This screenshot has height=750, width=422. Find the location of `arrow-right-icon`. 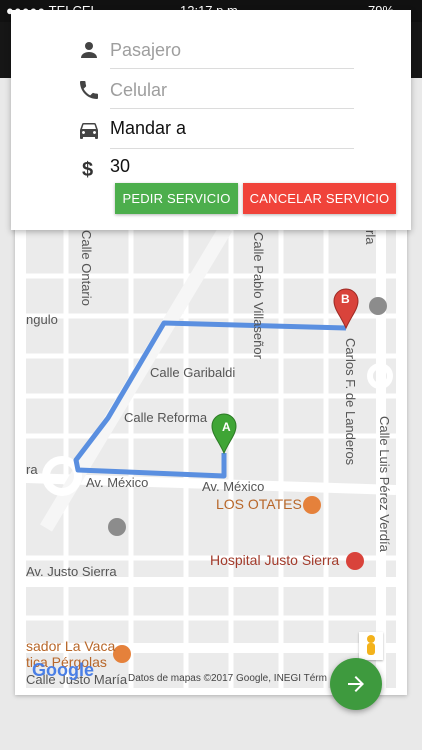

arrow-right-icon is located at coordinates (356, 684).